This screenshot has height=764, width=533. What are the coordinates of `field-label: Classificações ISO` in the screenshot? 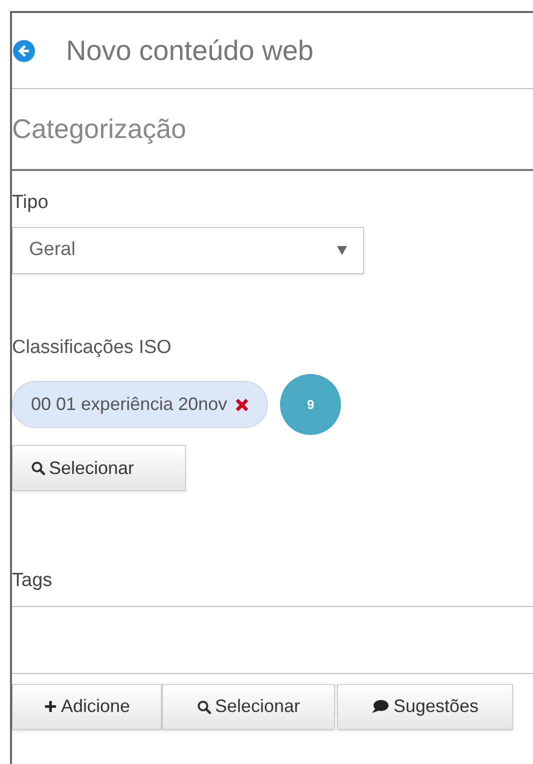 It's located at (92, 348).